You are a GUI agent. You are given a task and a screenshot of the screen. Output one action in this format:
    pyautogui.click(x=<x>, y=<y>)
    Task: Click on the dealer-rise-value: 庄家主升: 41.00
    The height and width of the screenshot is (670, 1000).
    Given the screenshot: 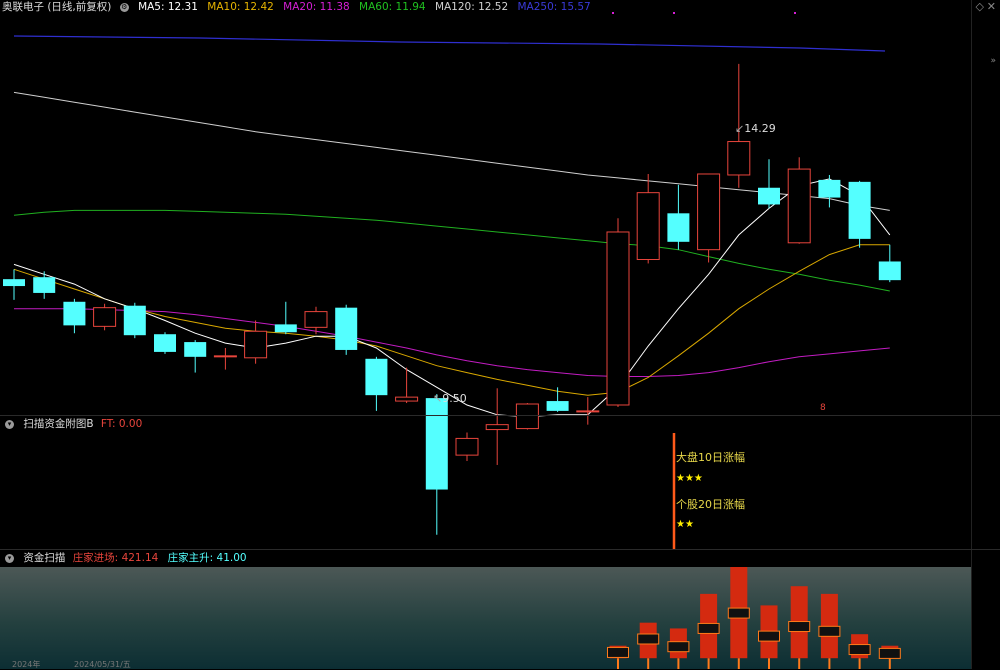 What is the action you would take?
    pyautogui.click(x=207, y=558)
    